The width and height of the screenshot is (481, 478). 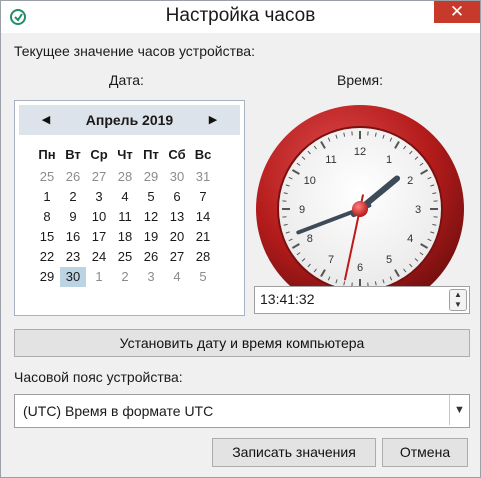 What do you see at coordinates (302, 210) in the screenshot?
I see `clock-numeral: 9` at bounding box center [302, 210].